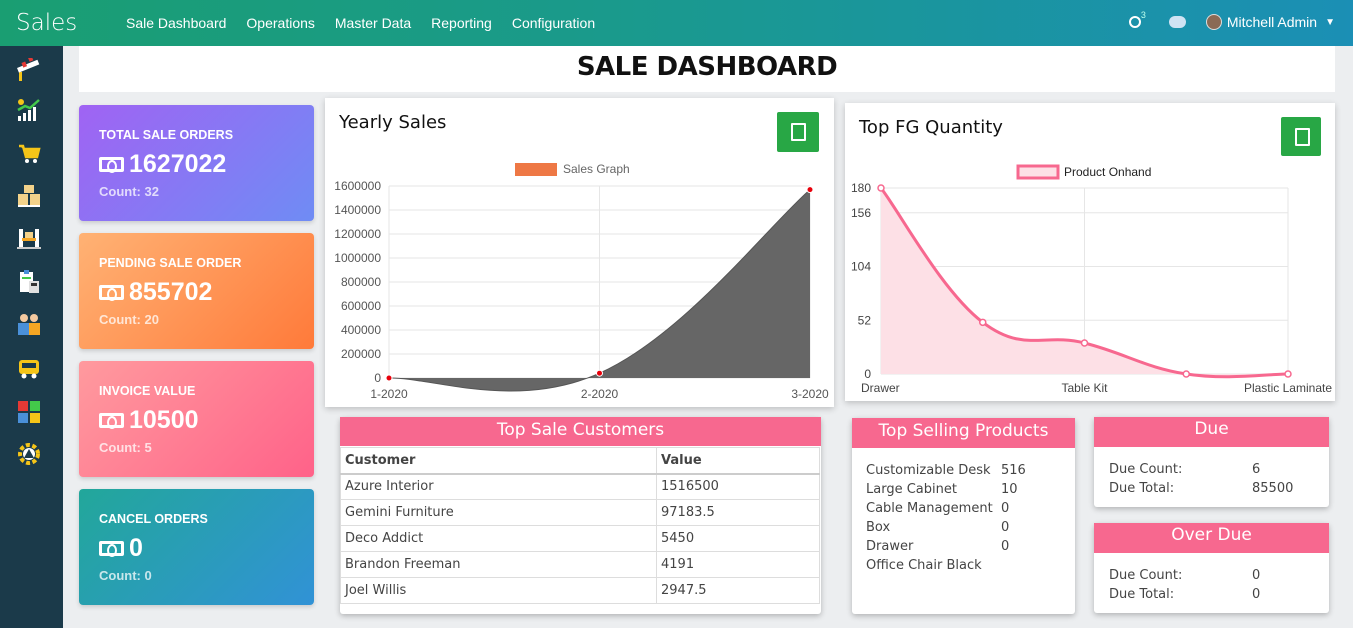 This screenshot has width=1353, height=628. Describe the element at coordinates (1107, 172) in the screenshot. I see `legend-label: Product Onhand` at that location.